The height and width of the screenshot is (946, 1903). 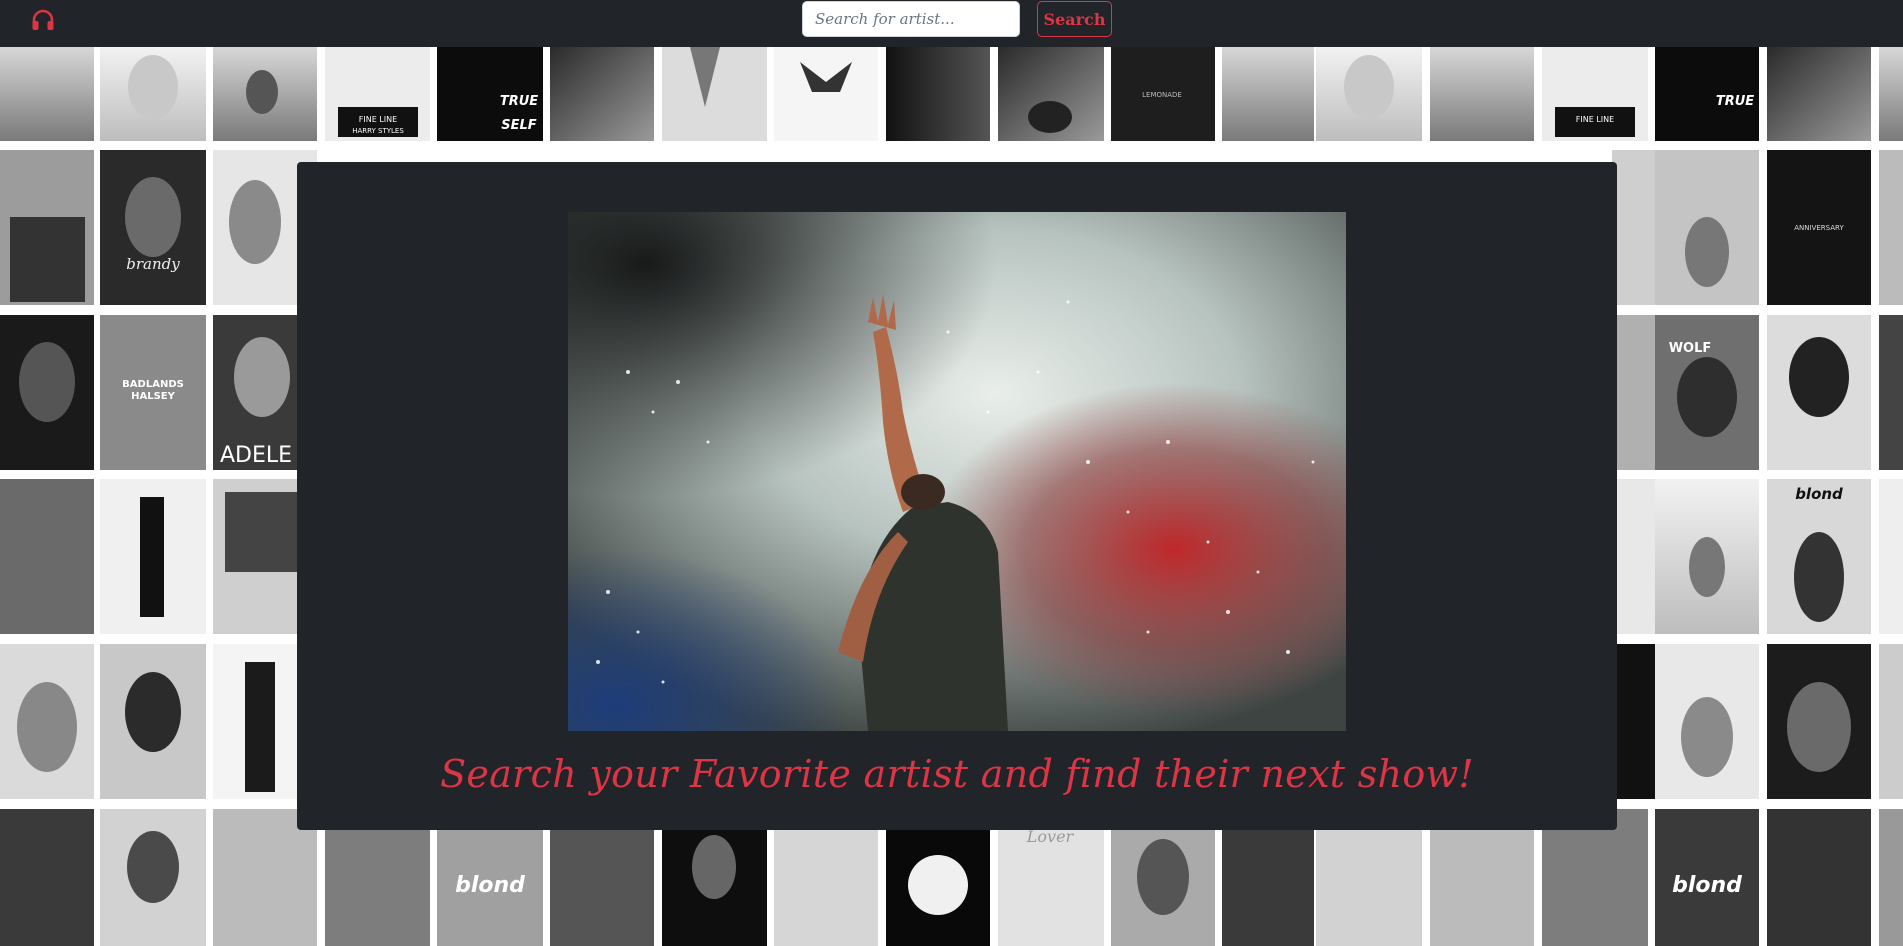 I want to click on headphones-icon, so click(x=43, y=20).